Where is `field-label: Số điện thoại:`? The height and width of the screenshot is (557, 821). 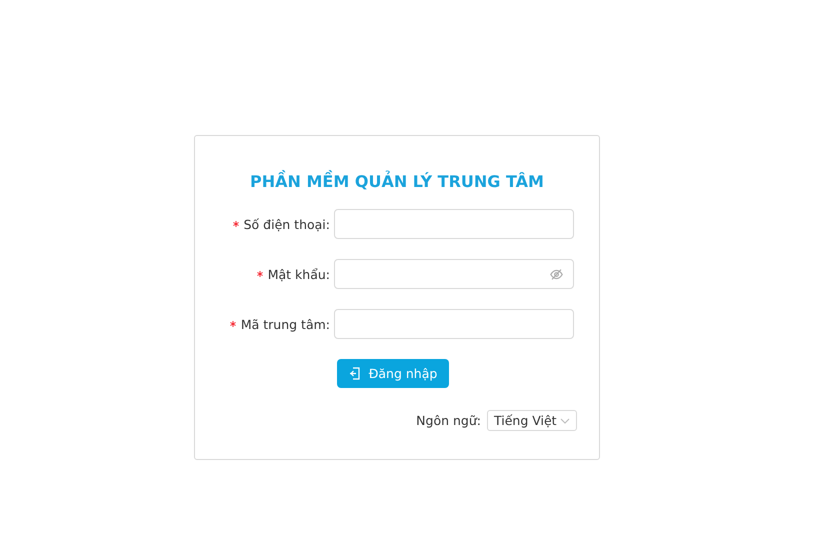 field-label: Số điện thoại: is located at coordinates (264, 224).